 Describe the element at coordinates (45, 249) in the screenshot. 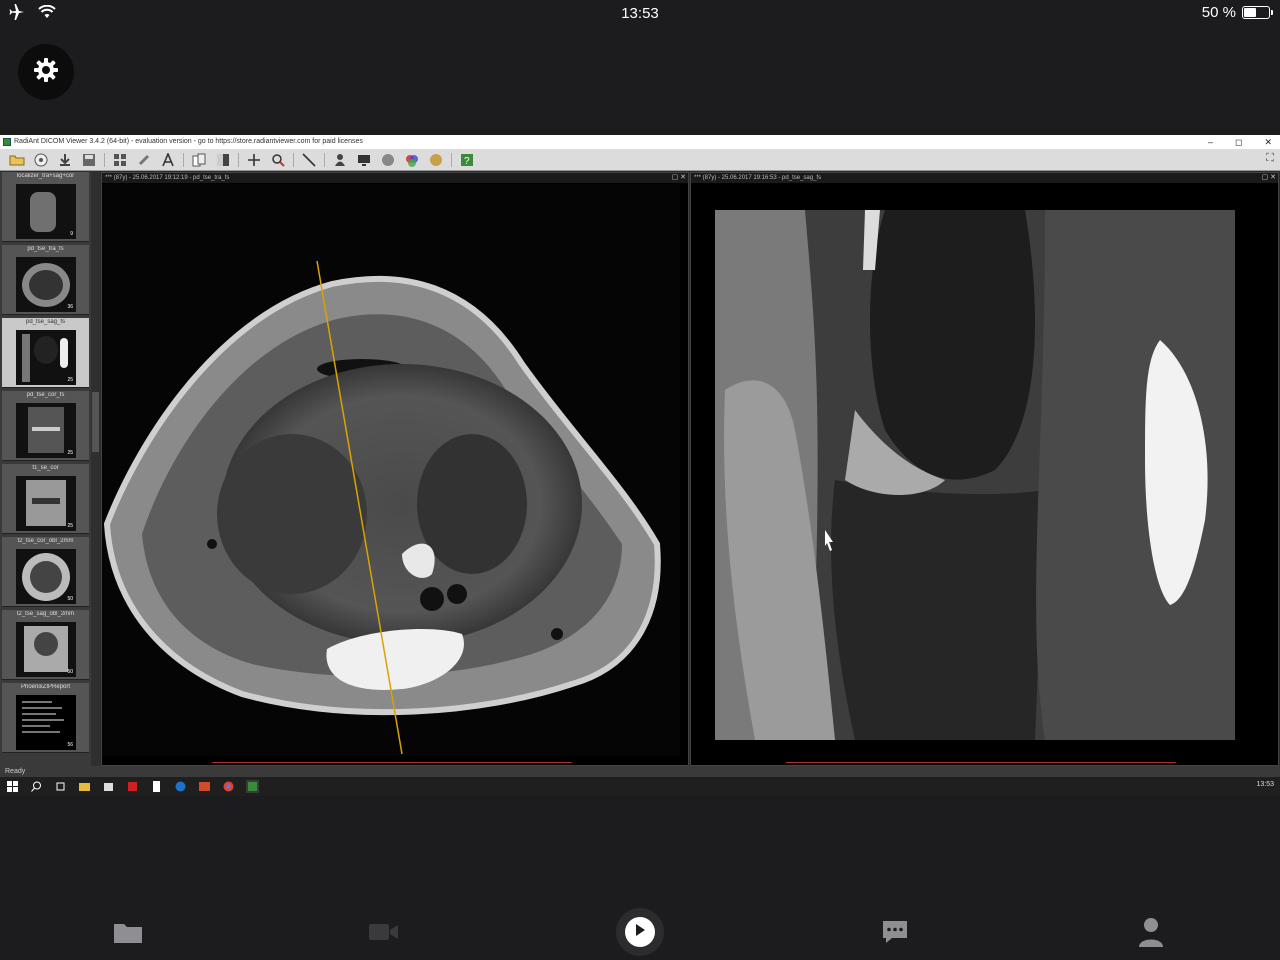

I see `series-label: pd_tse_tra_fs` at that location.